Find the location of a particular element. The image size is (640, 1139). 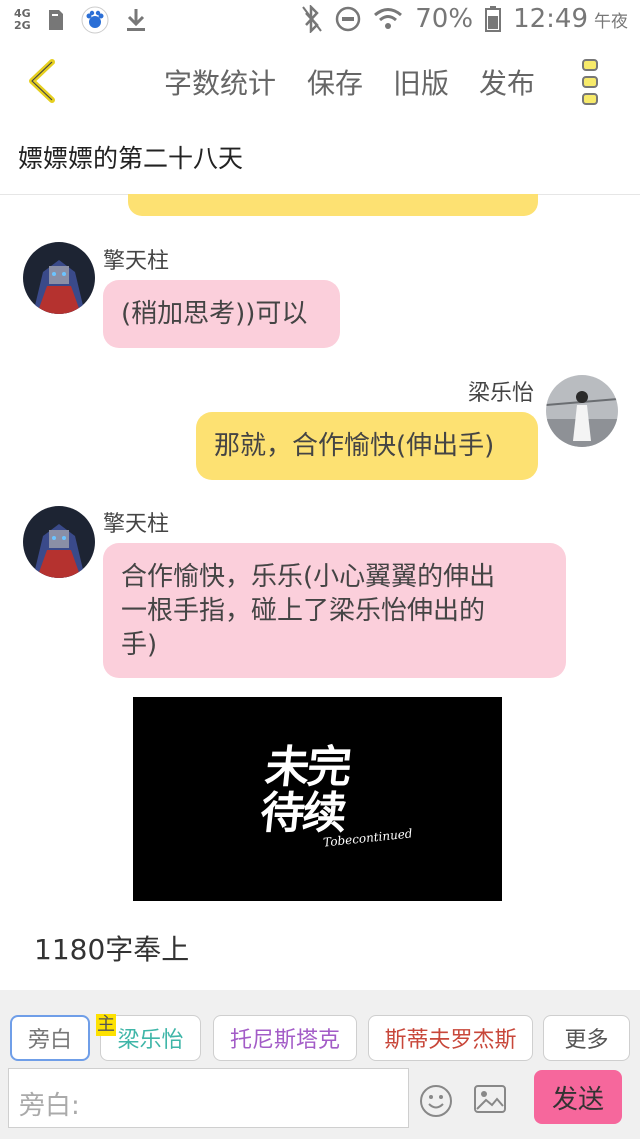

bluetooth-icon is located at coordinates (312, 19).